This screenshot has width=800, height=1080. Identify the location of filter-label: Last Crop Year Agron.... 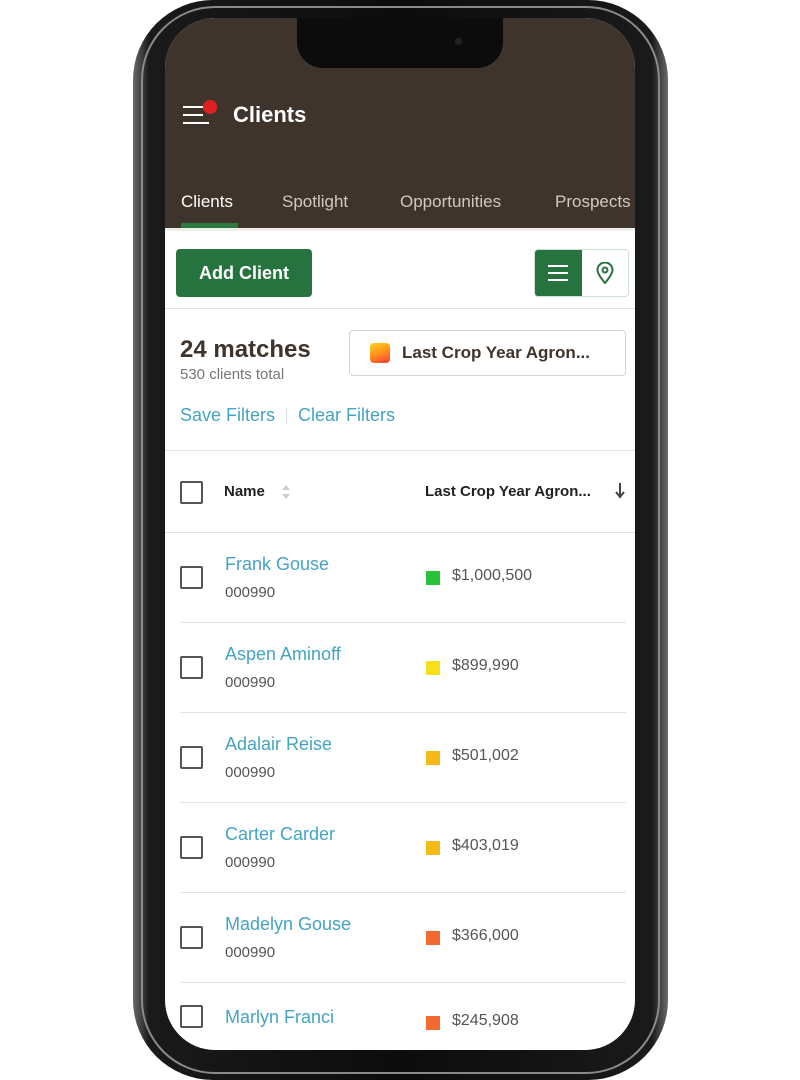
(496, 352).